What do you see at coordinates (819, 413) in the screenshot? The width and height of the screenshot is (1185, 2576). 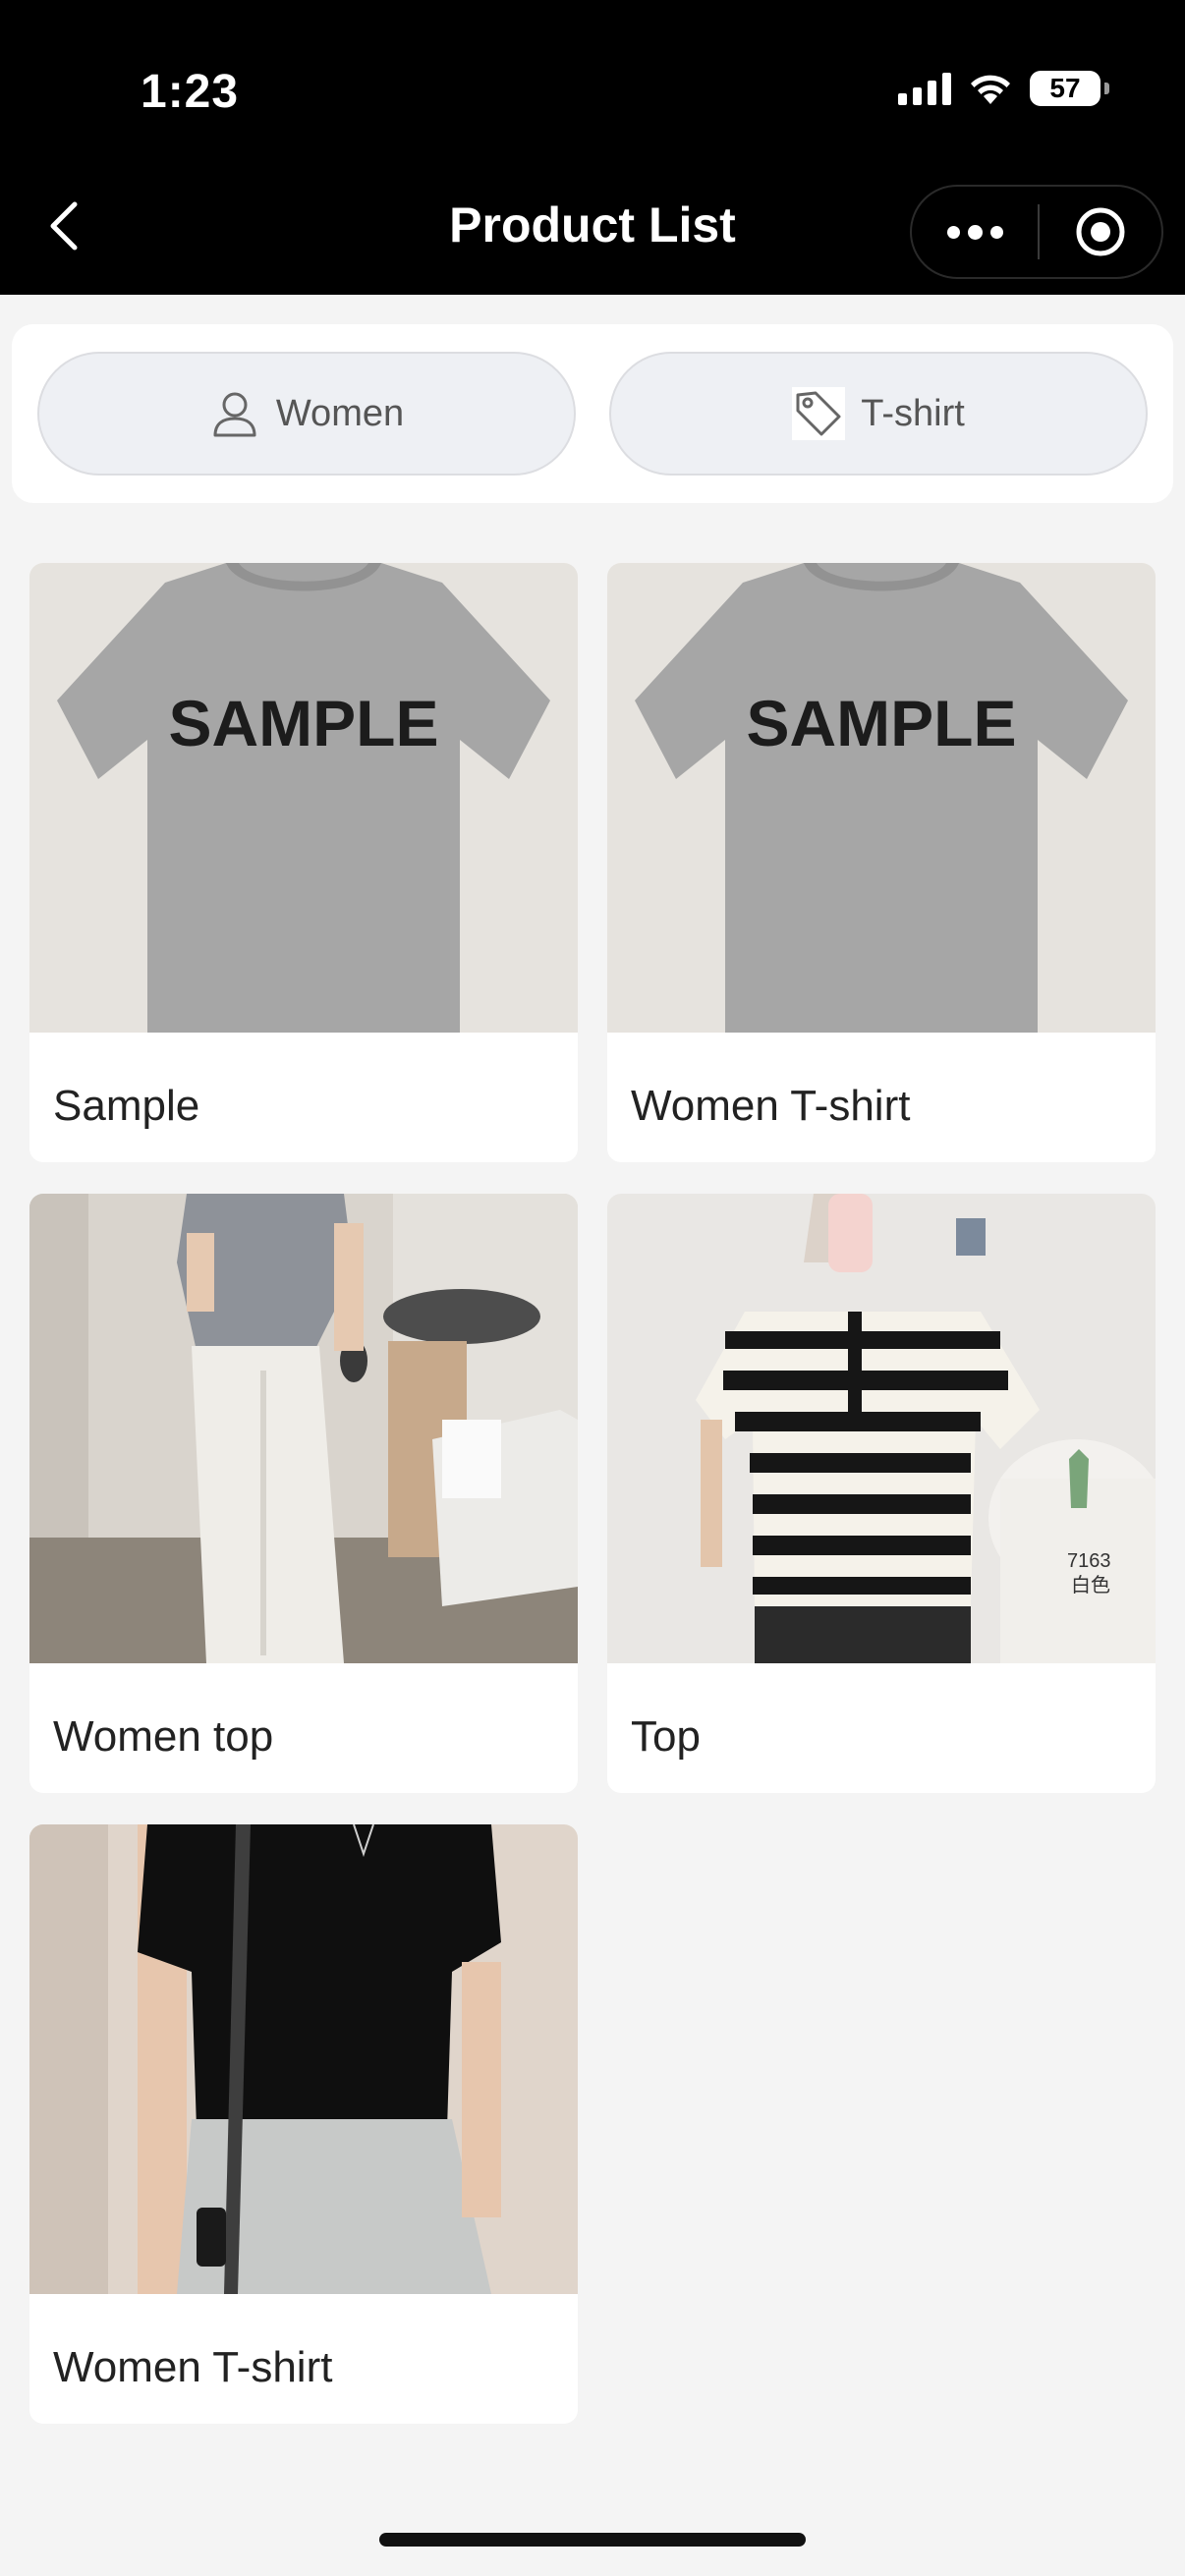 I see `tag-icon` at bounding box center [819, 413].